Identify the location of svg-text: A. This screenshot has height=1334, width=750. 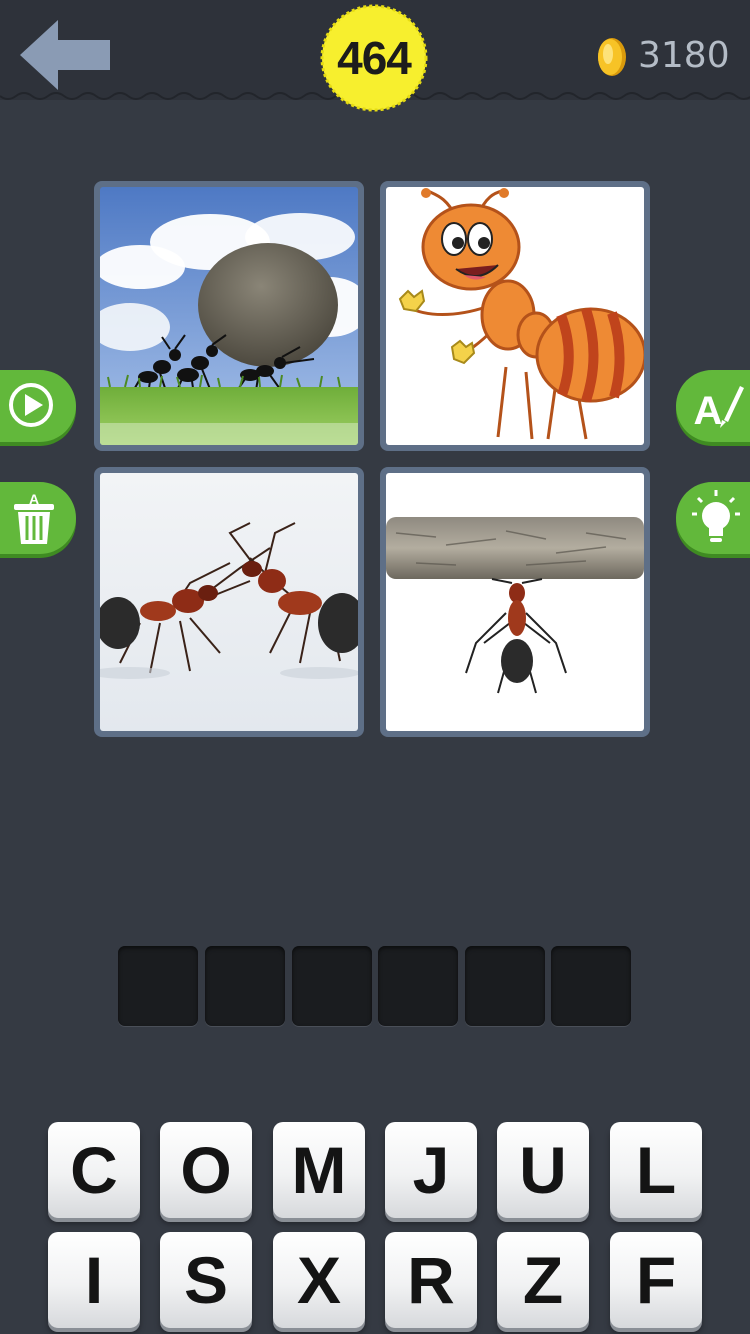
(708, 410).